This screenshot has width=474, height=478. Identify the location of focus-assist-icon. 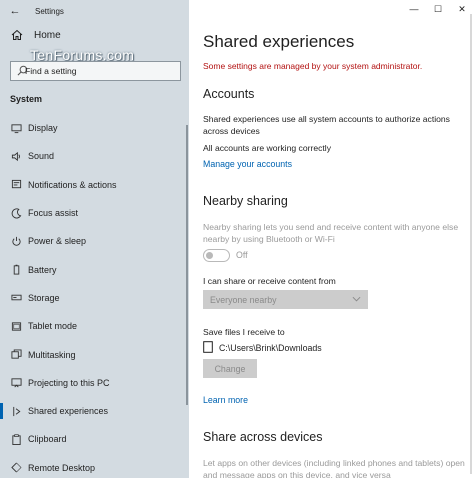
(16, 213).